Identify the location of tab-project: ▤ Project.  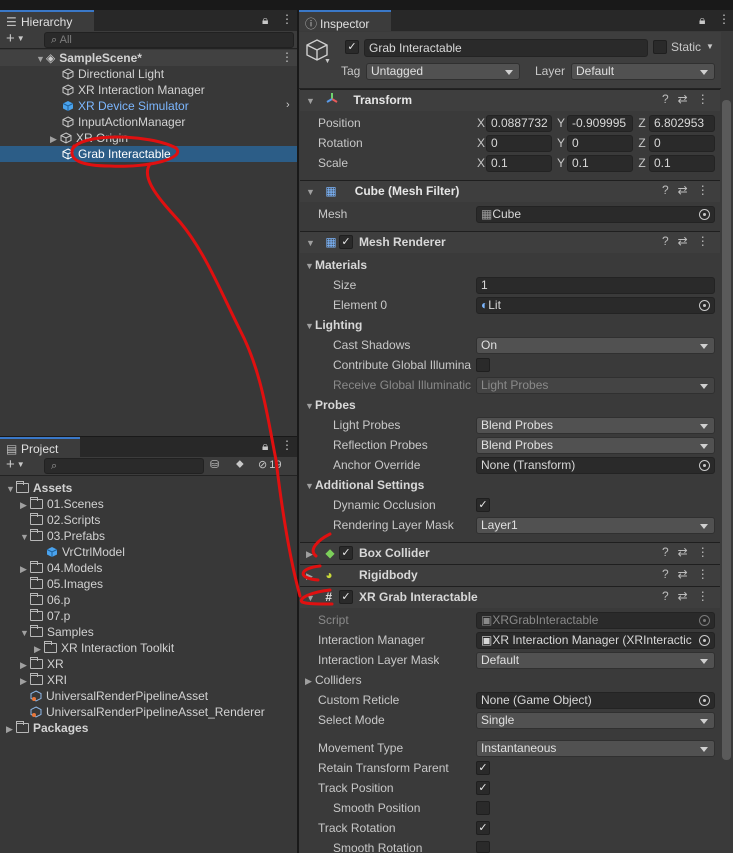
(40, 447).